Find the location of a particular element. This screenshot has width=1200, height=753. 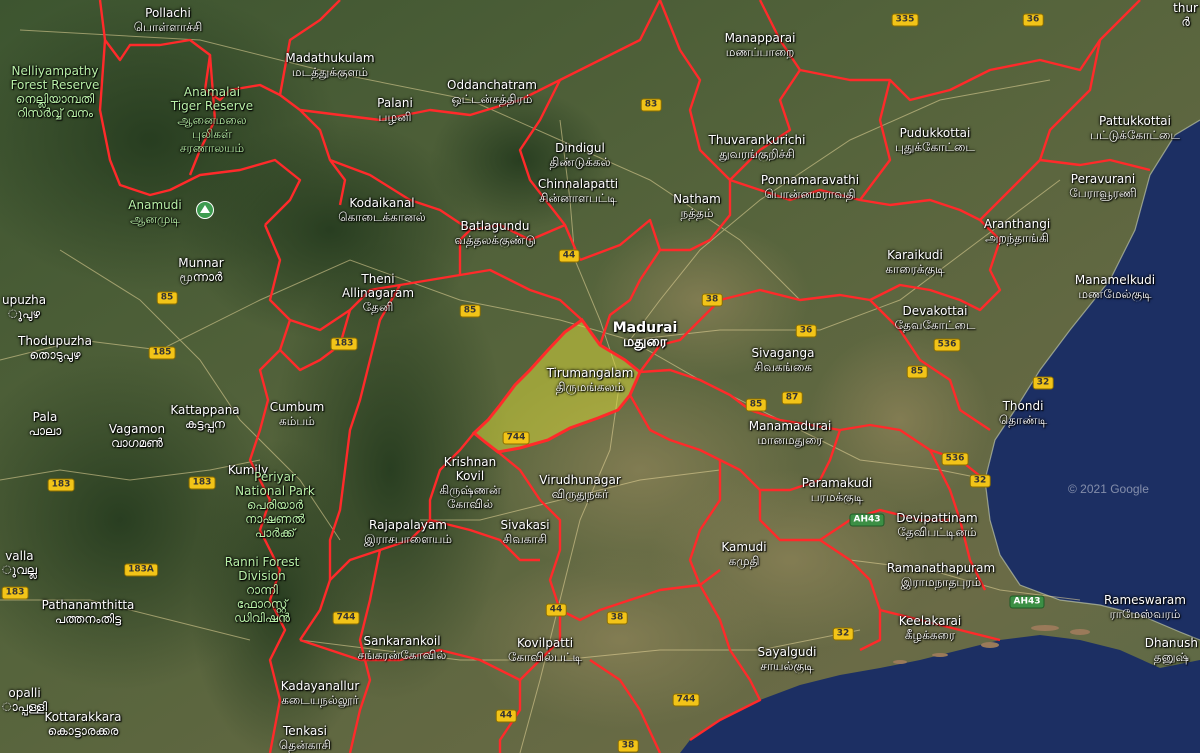

place-label-kovilpatti: Kovilpatti கோவில்பட்டி is located at coordinates (545, 650).